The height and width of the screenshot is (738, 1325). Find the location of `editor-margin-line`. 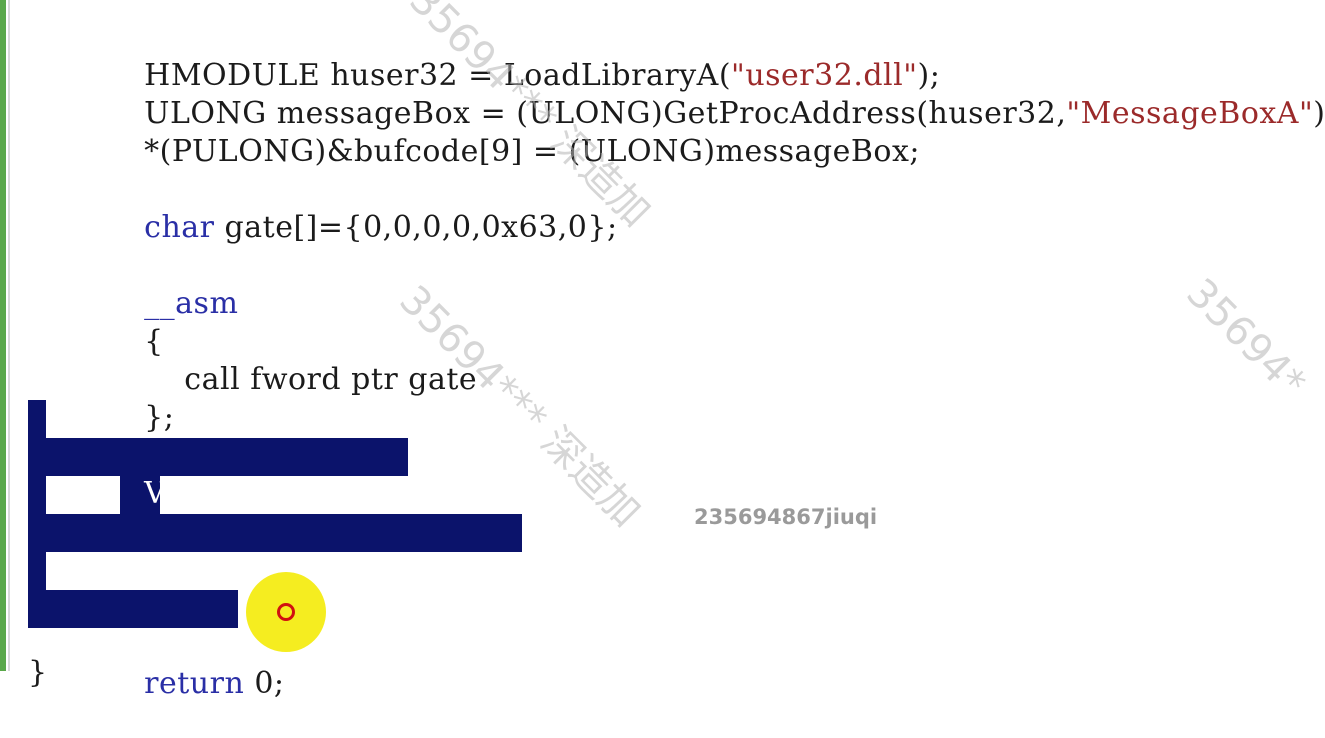

editor-margin-line is located at coordinates (9, 335).